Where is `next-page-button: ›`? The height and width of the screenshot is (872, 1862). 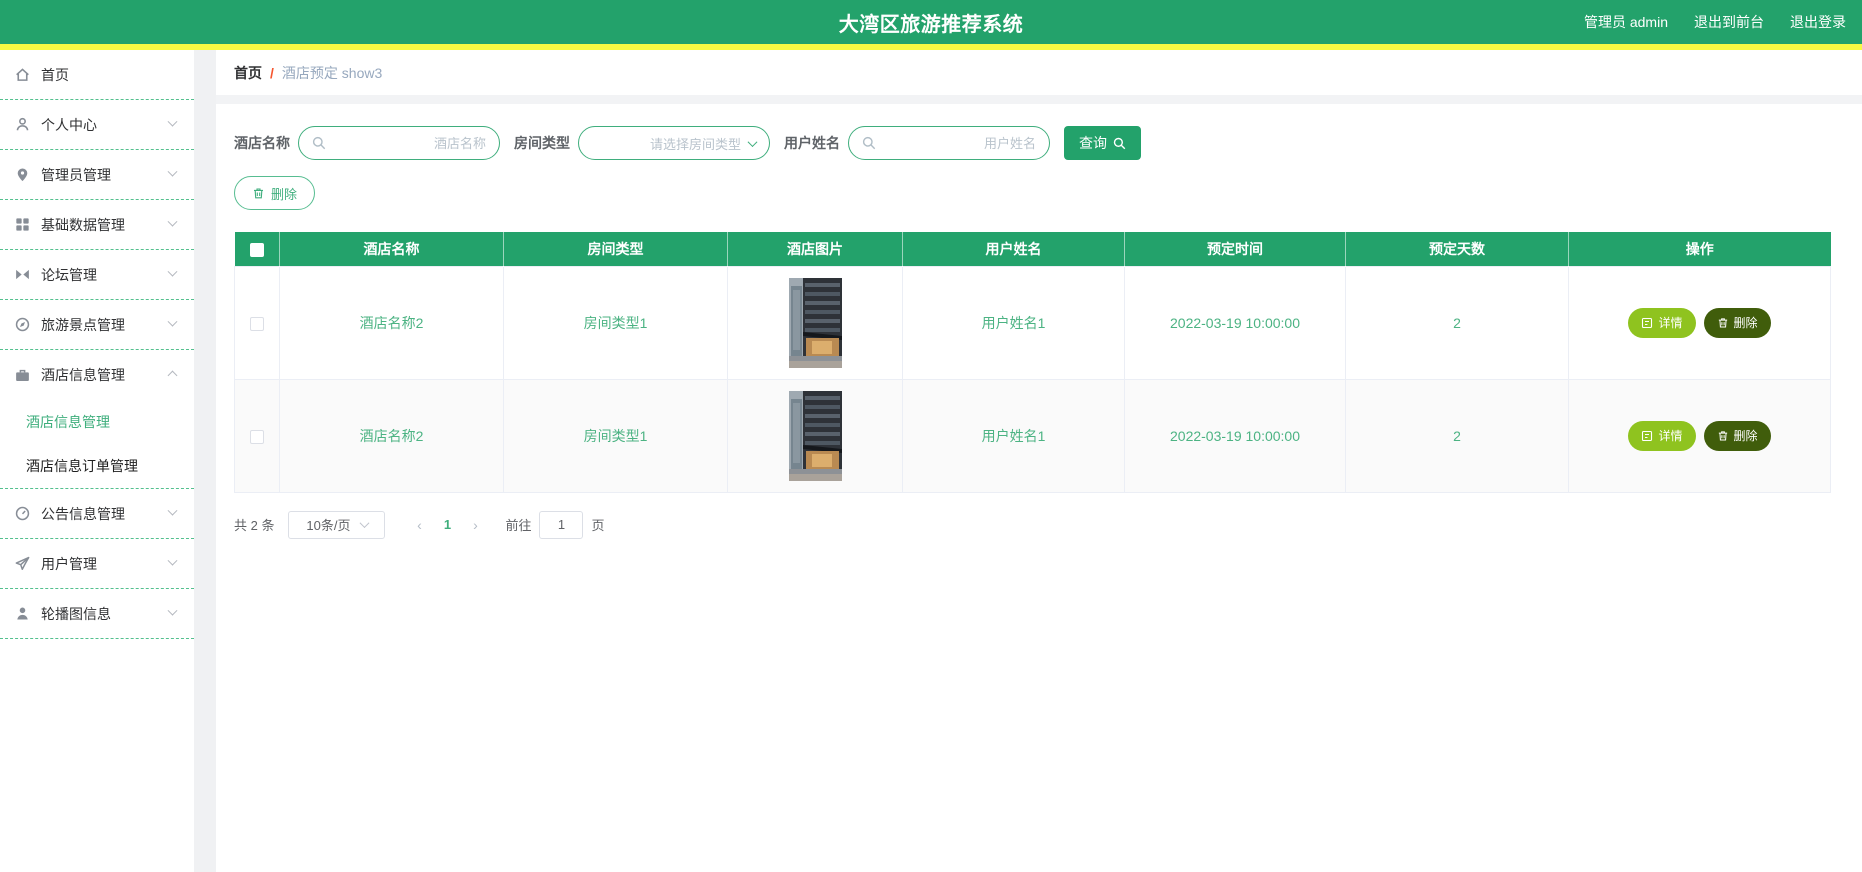 next-page-button: › is located at coordinates (475, 525).